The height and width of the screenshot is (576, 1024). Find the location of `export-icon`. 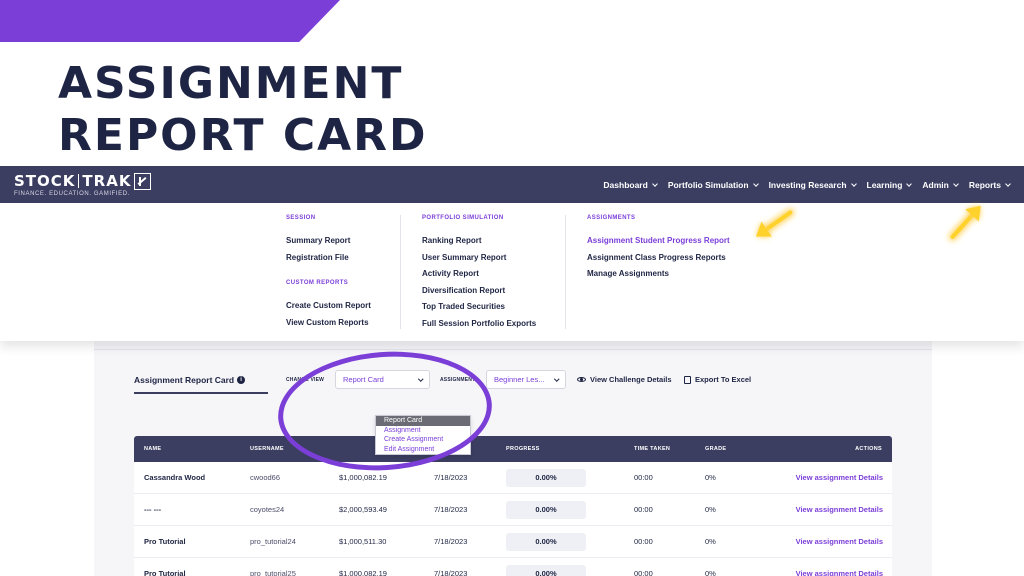

export-icon is located at coordinates (687, 379).